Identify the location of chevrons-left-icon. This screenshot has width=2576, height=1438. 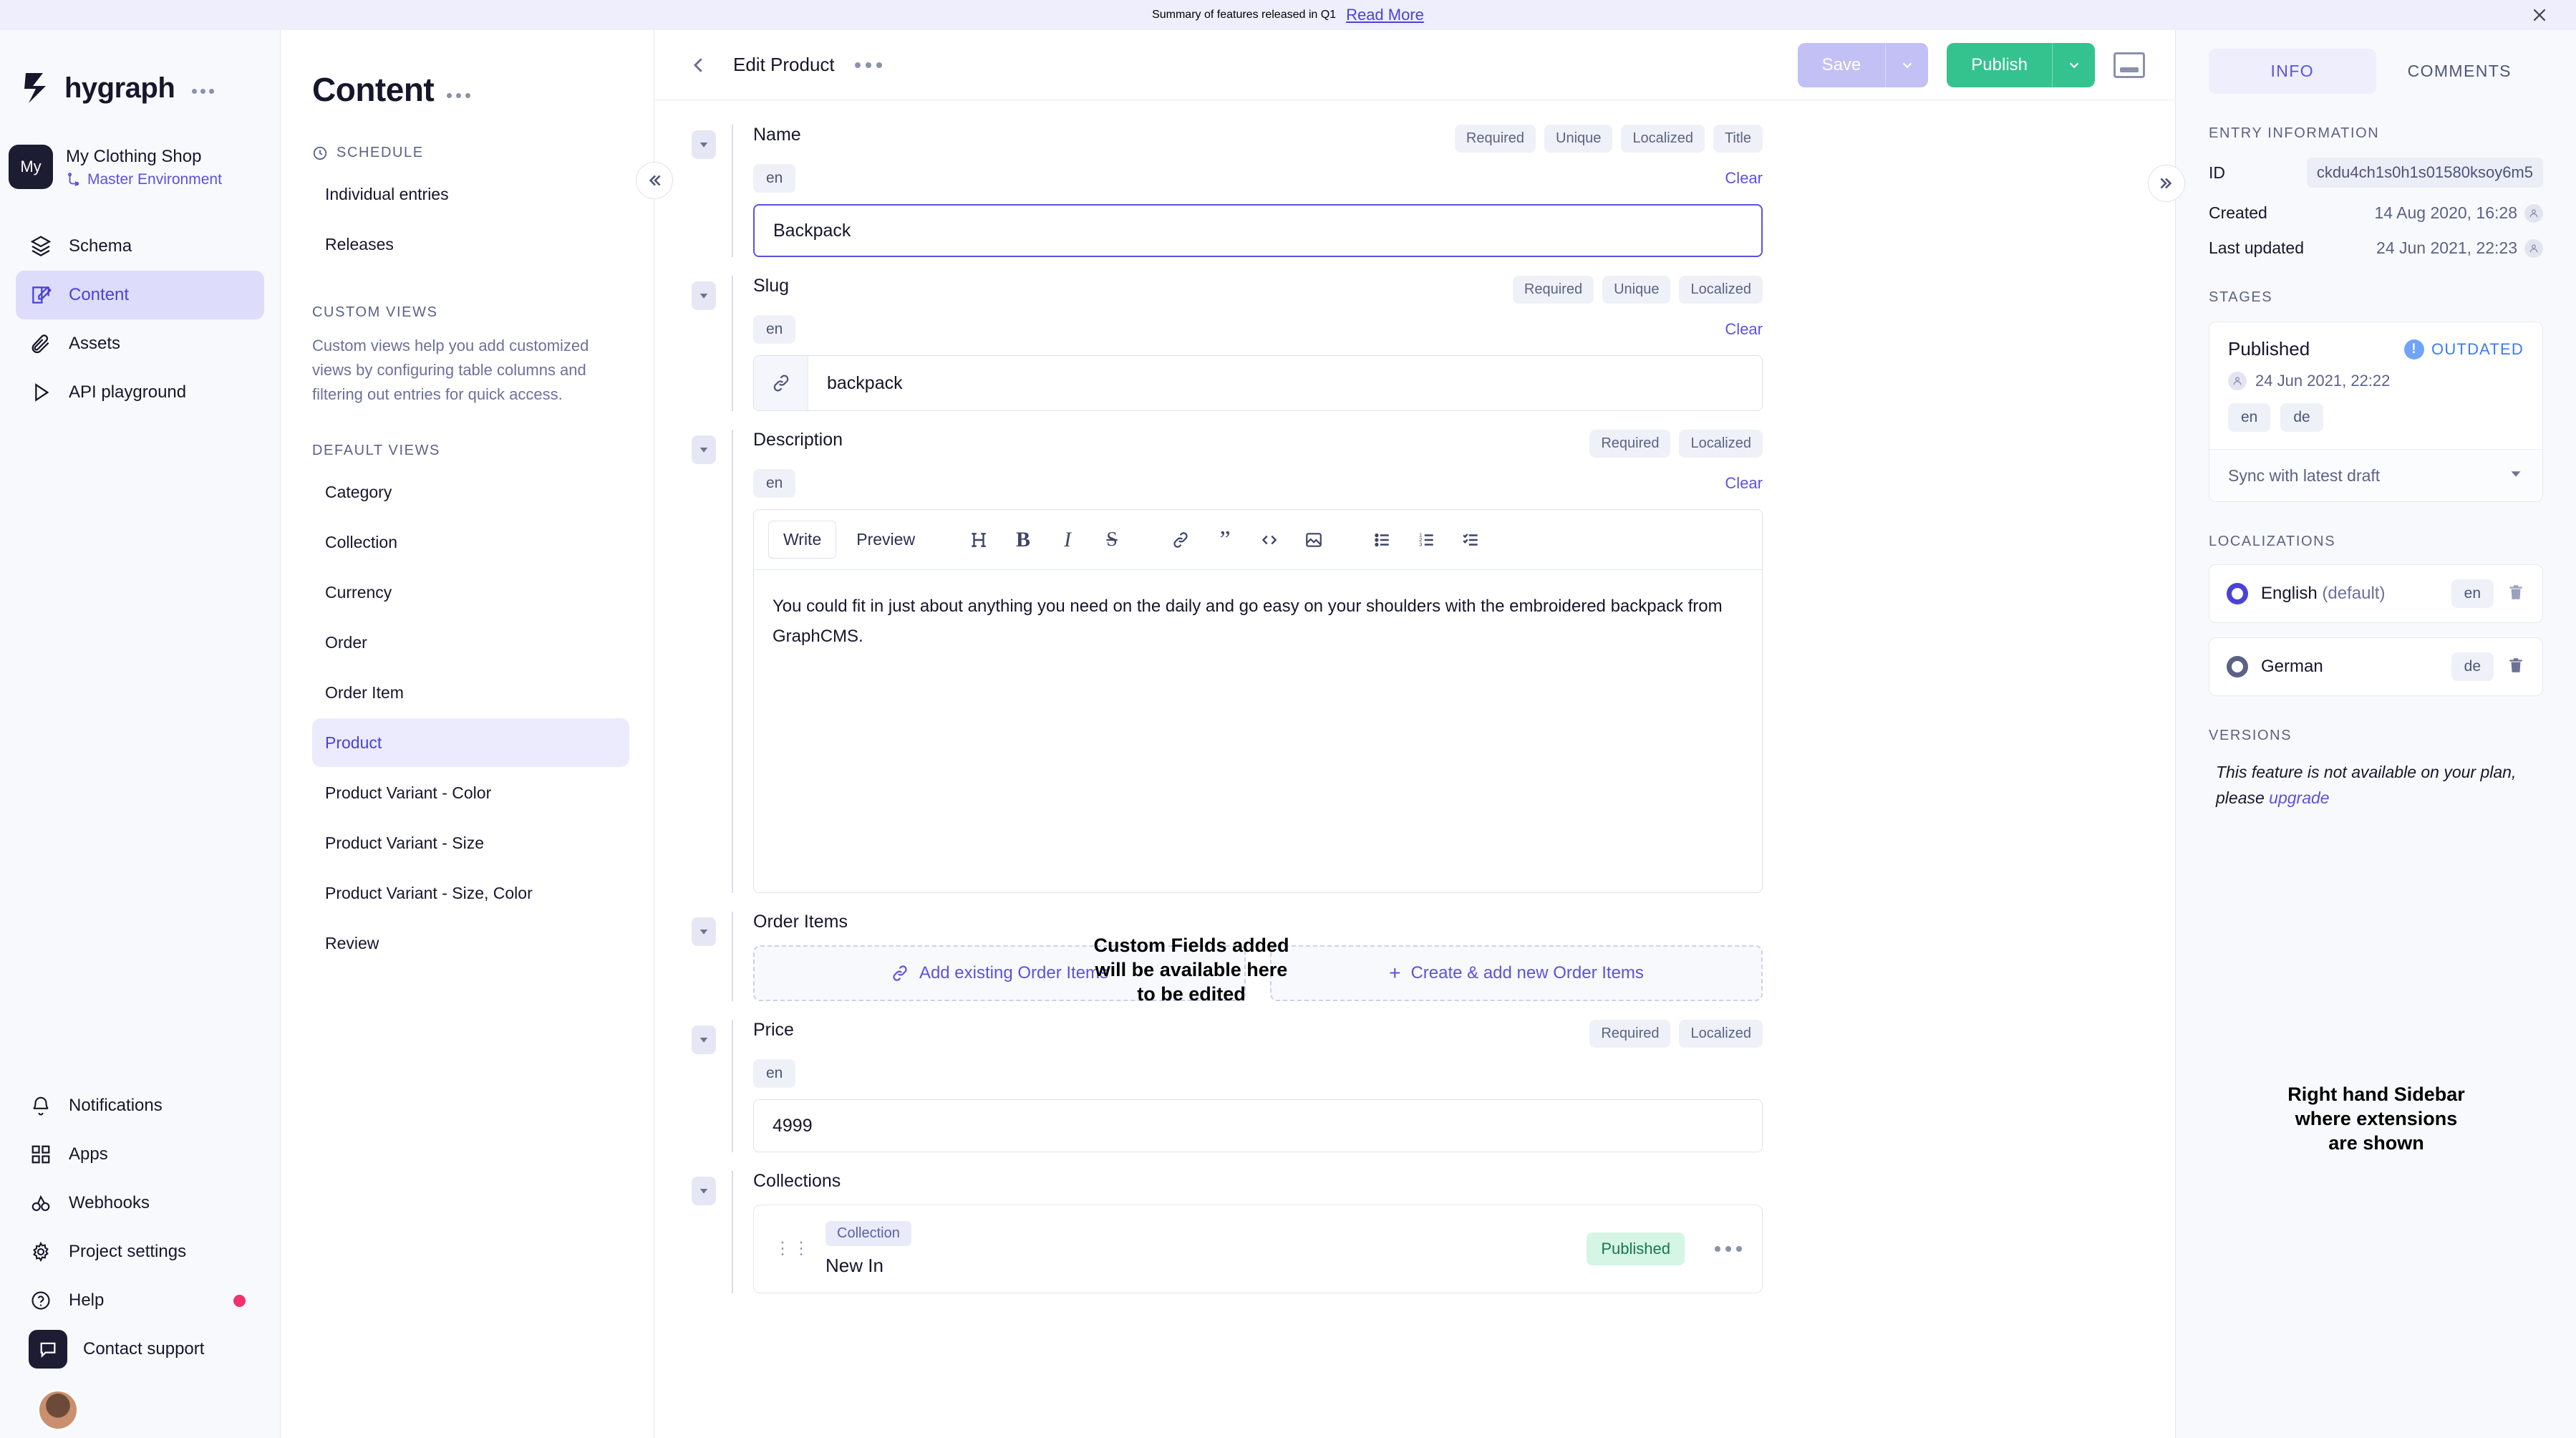
(655, 180).